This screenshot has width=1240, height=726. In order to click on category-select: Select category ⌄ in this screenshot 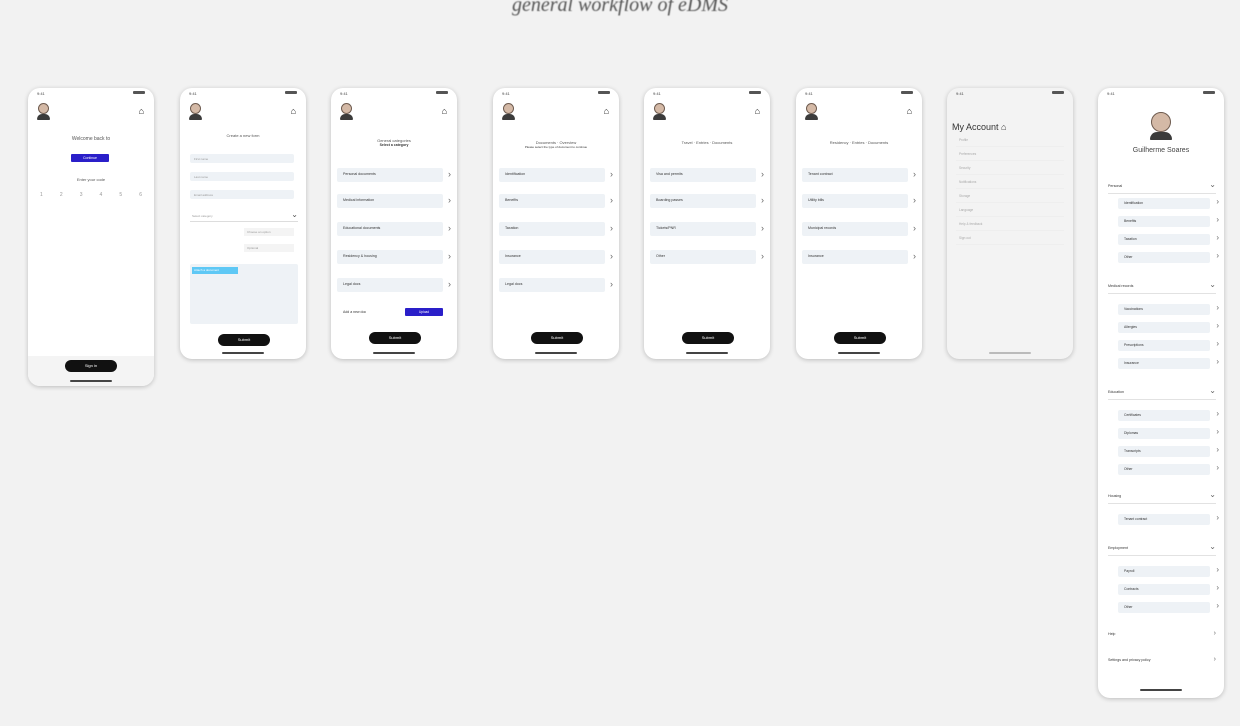, I will do `click(244, 216)`.